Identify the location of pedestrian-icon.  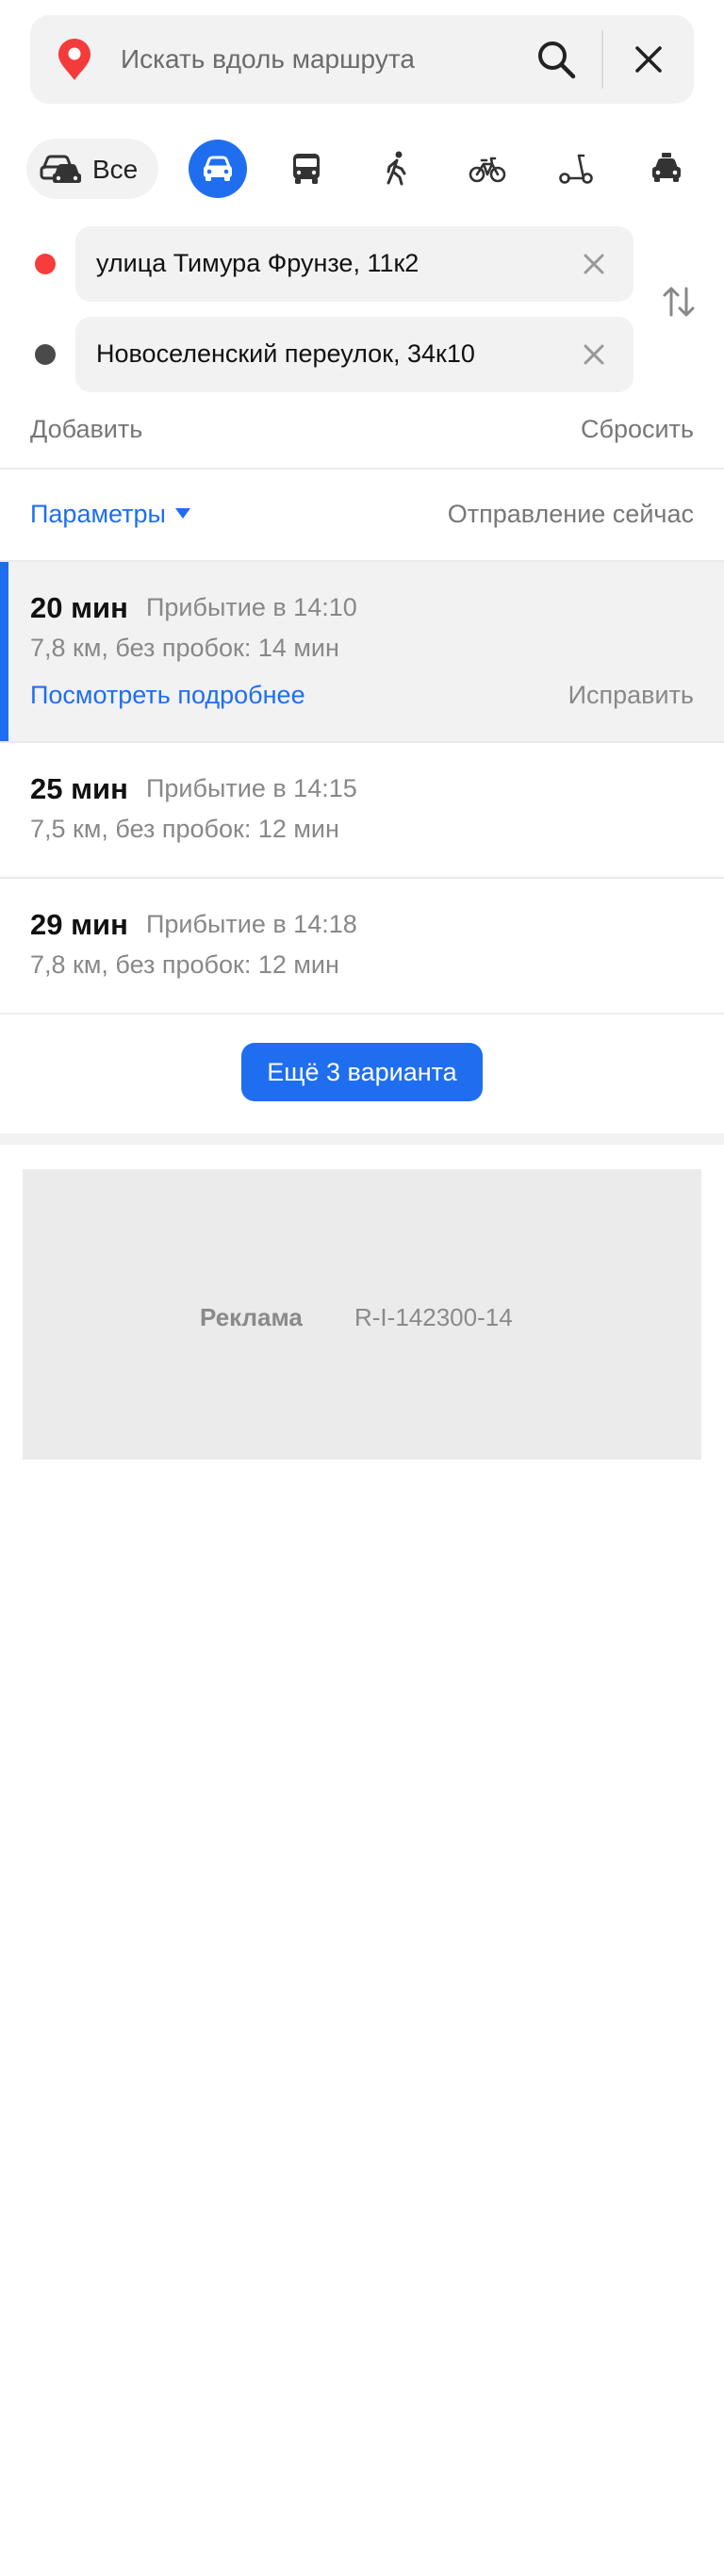
(396, 168).